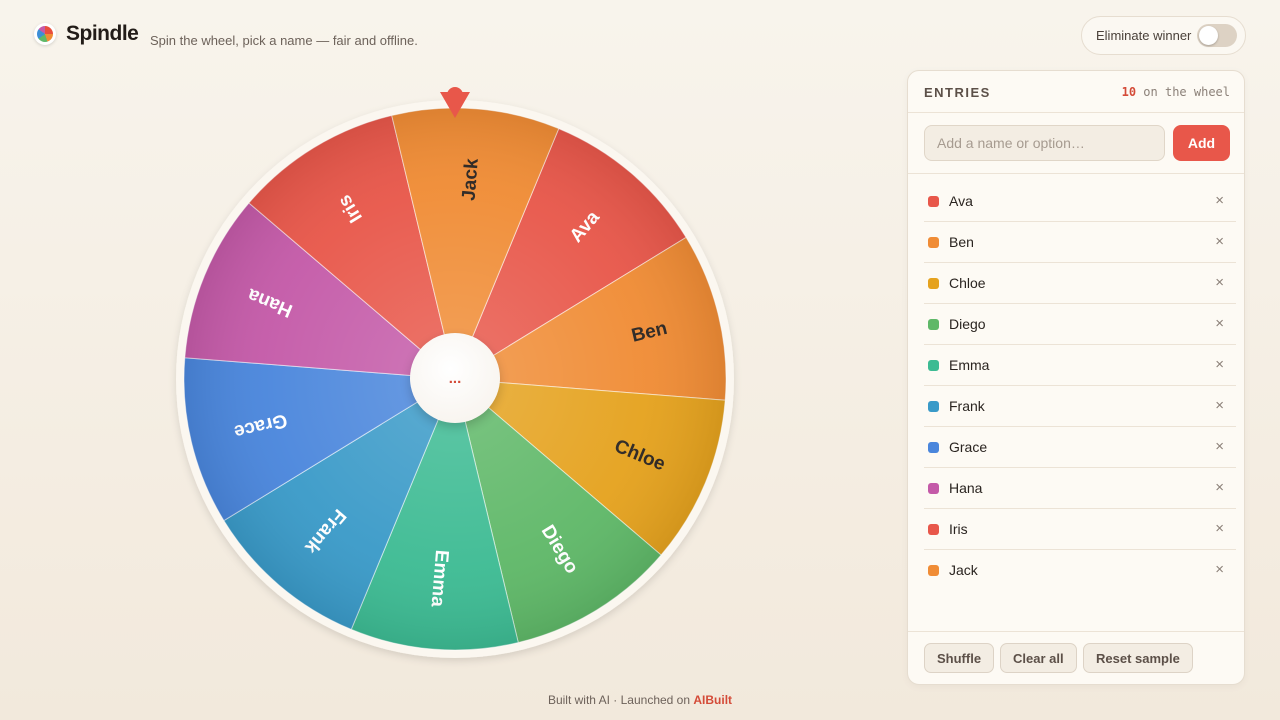  I want to click on site-footer: Built with AI · Launched on AIBuilt, so click(640, 700).